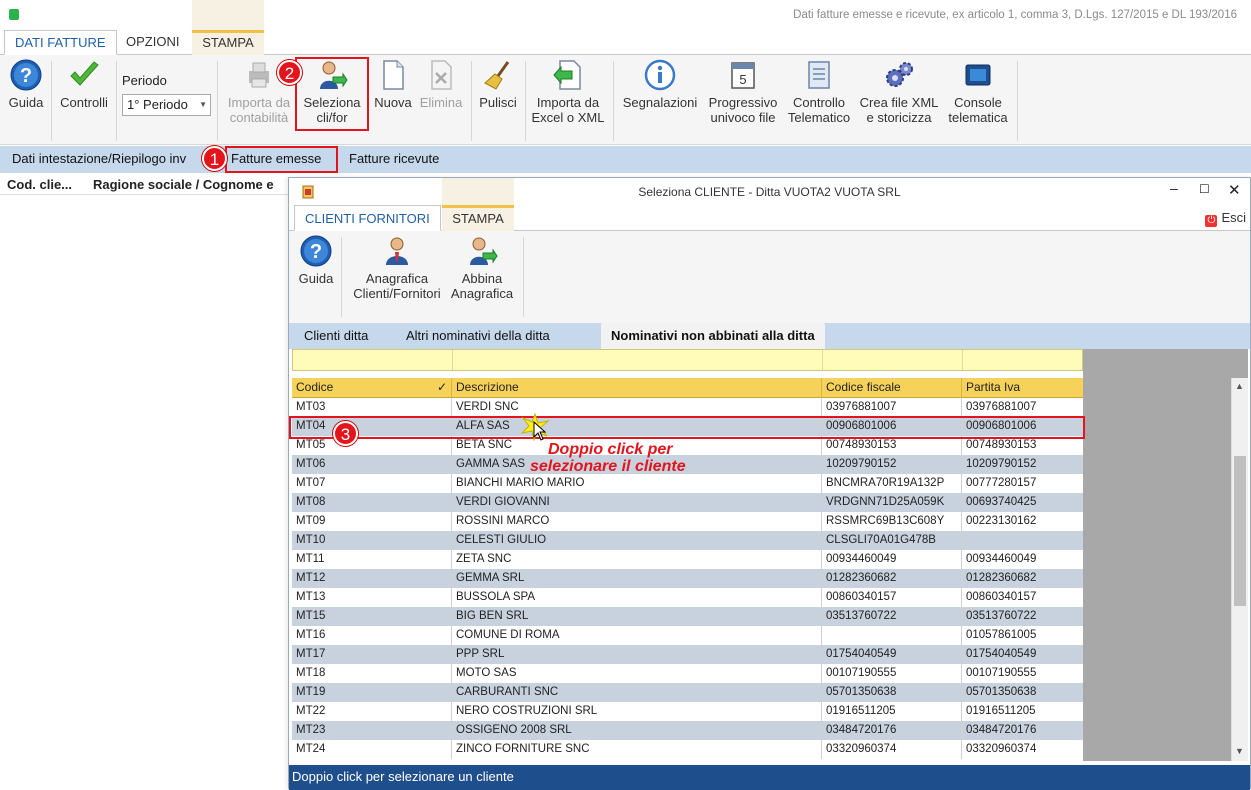 The image size is (1251, 790). I want to click on cell-partita-iva: 01282360682, so click(1001, 578).